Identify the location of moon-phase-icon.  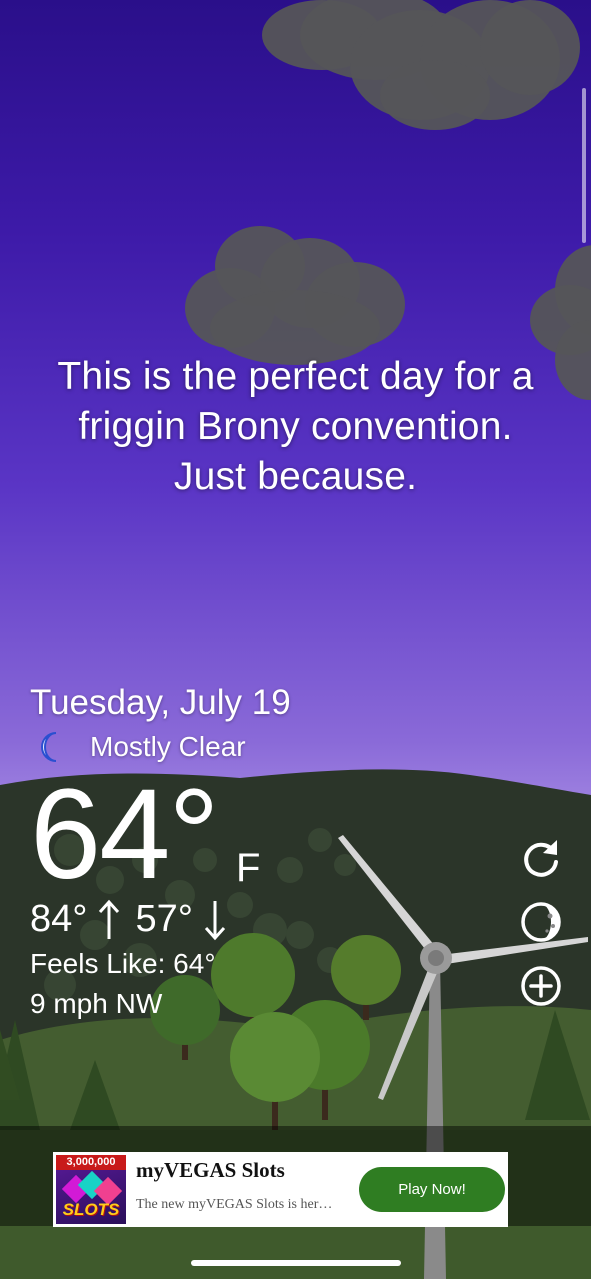
(541, 922).